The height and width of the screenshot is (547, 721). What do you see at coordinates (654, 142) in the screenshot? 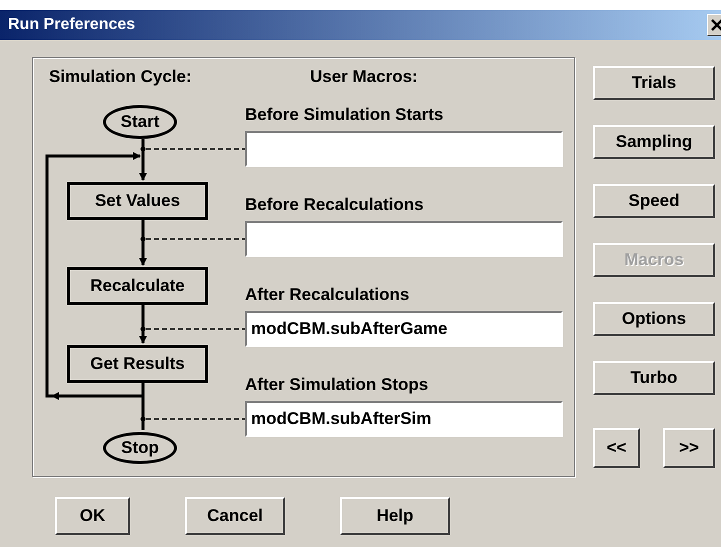
I see `side-button: Sampling` at bounding box center [654, 142].